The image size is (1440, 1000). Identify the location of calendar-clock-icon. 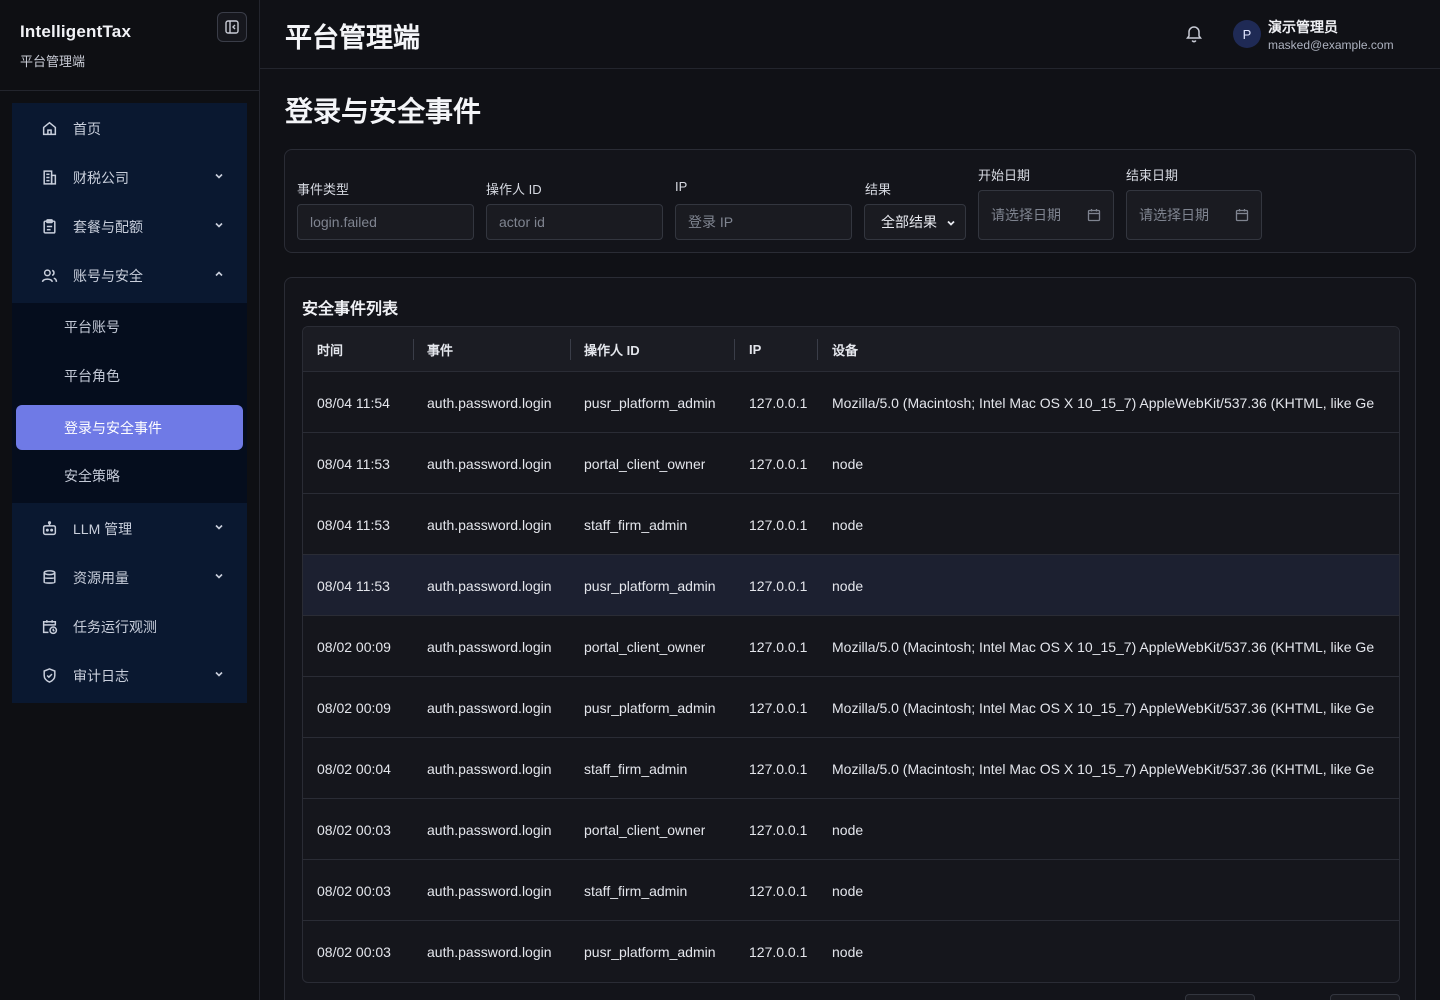
(49, 627).